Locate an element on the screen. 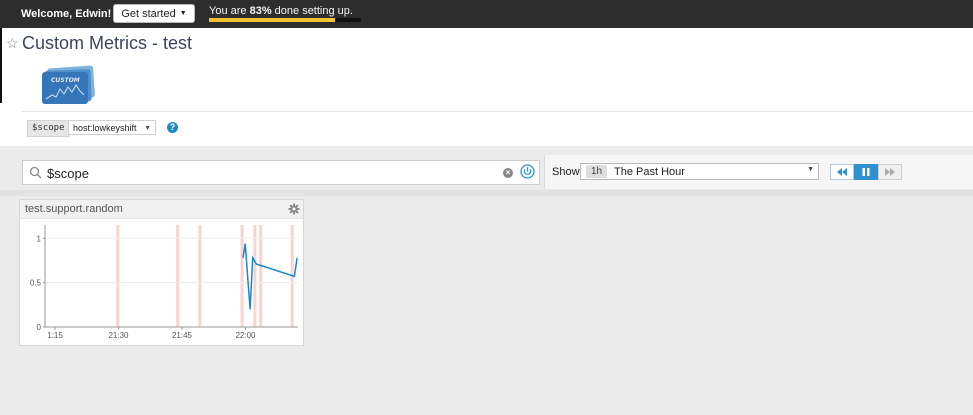 This screenshot has width=973, height=415. rewind-icon is located at coordinates (842, 172).